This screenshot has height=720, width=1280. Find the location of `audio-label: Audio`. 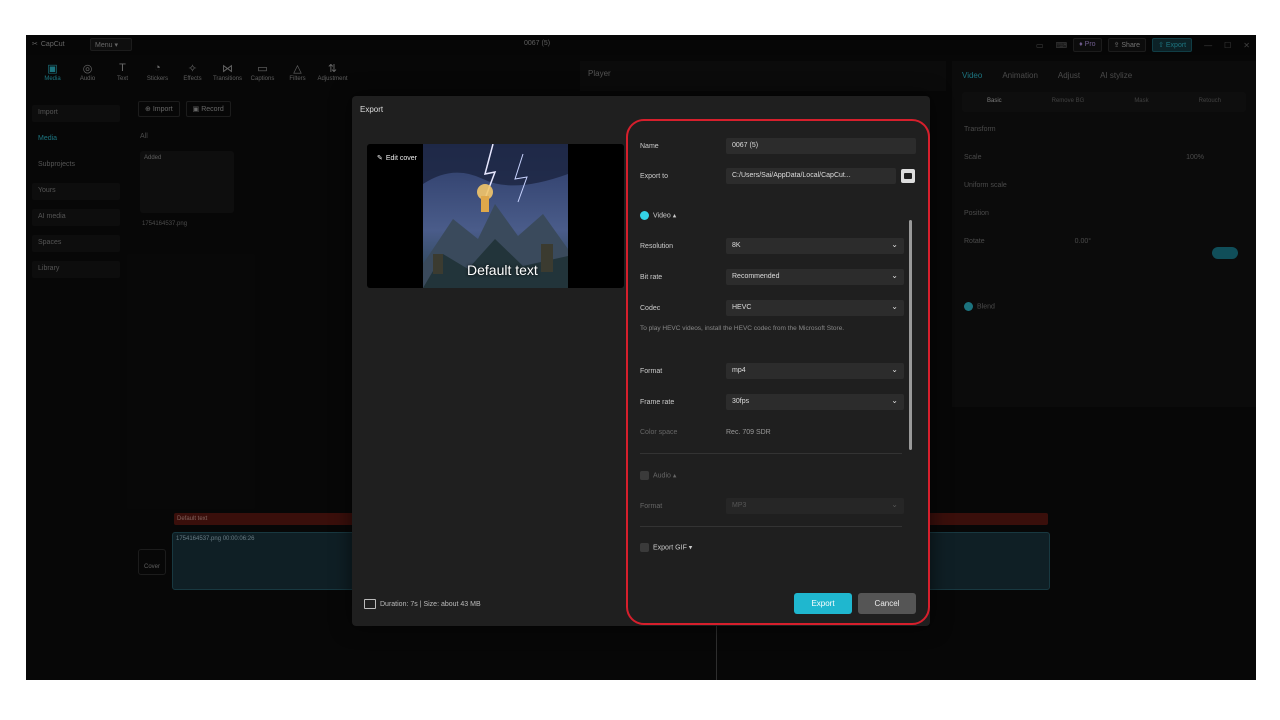

audio-label: Audio is located at coordinates (662, 476).